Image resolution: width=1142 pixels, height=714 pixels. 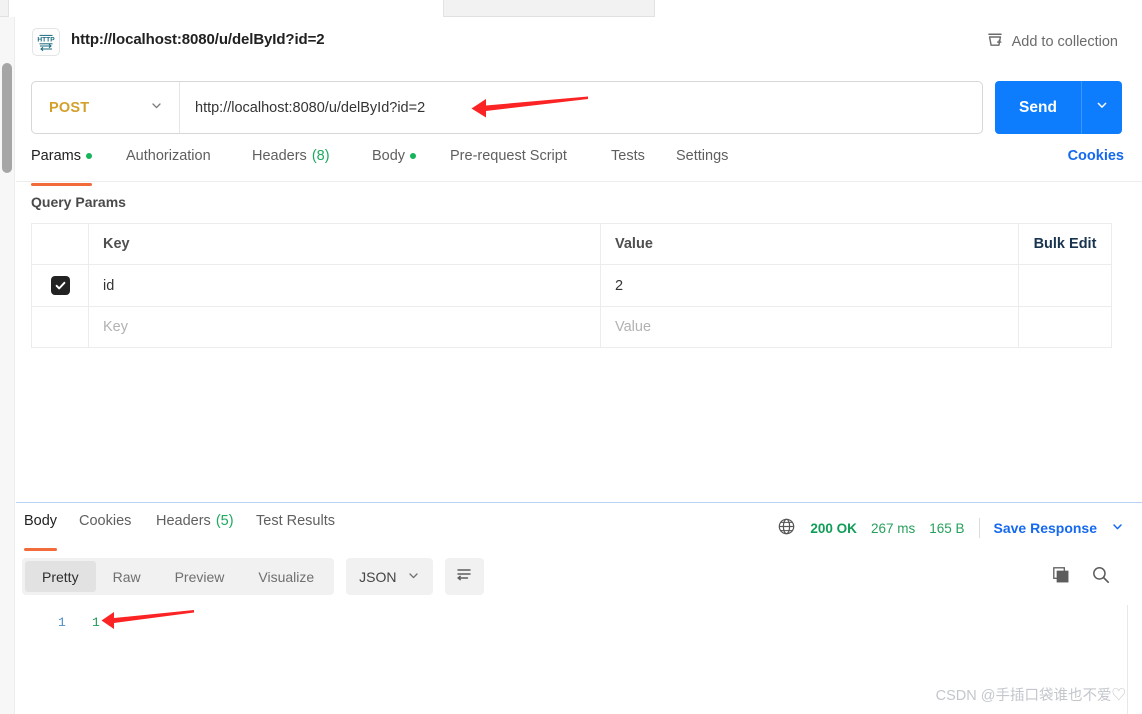 I want to click on response-format-label: JSON, so click(x=378, y=576).